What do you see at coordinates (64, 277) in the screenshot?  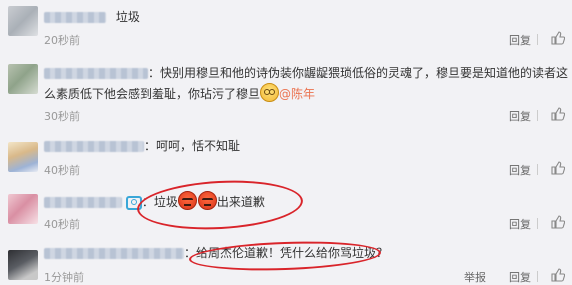 I see `comment-time: 1分钟前` at bounding box center [64, 277].